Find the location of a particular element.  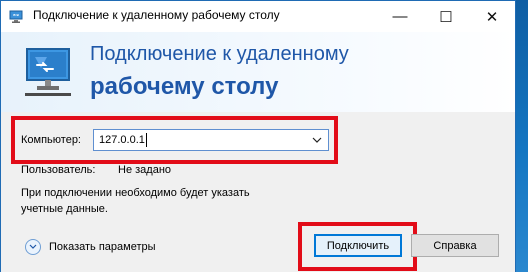

desktop-background is located at coordinates (522, 136).